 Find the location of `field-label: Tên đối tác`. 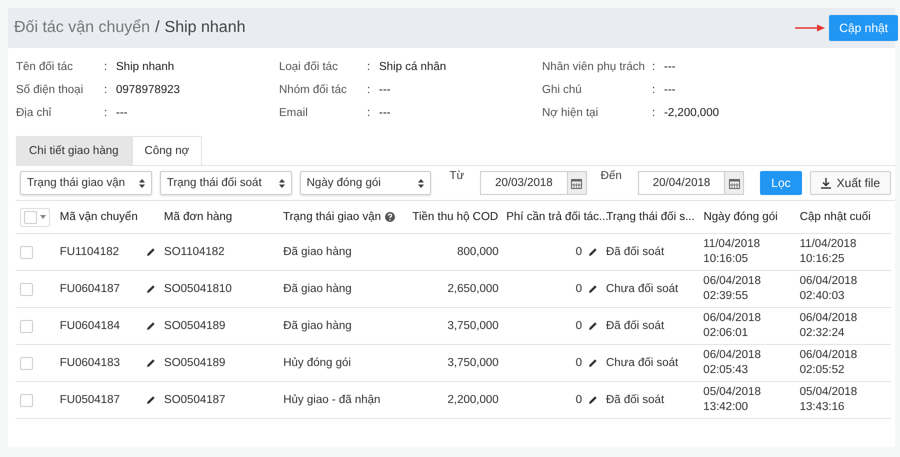

field-label: Tên đối tác is located at coordinates (45, 67).